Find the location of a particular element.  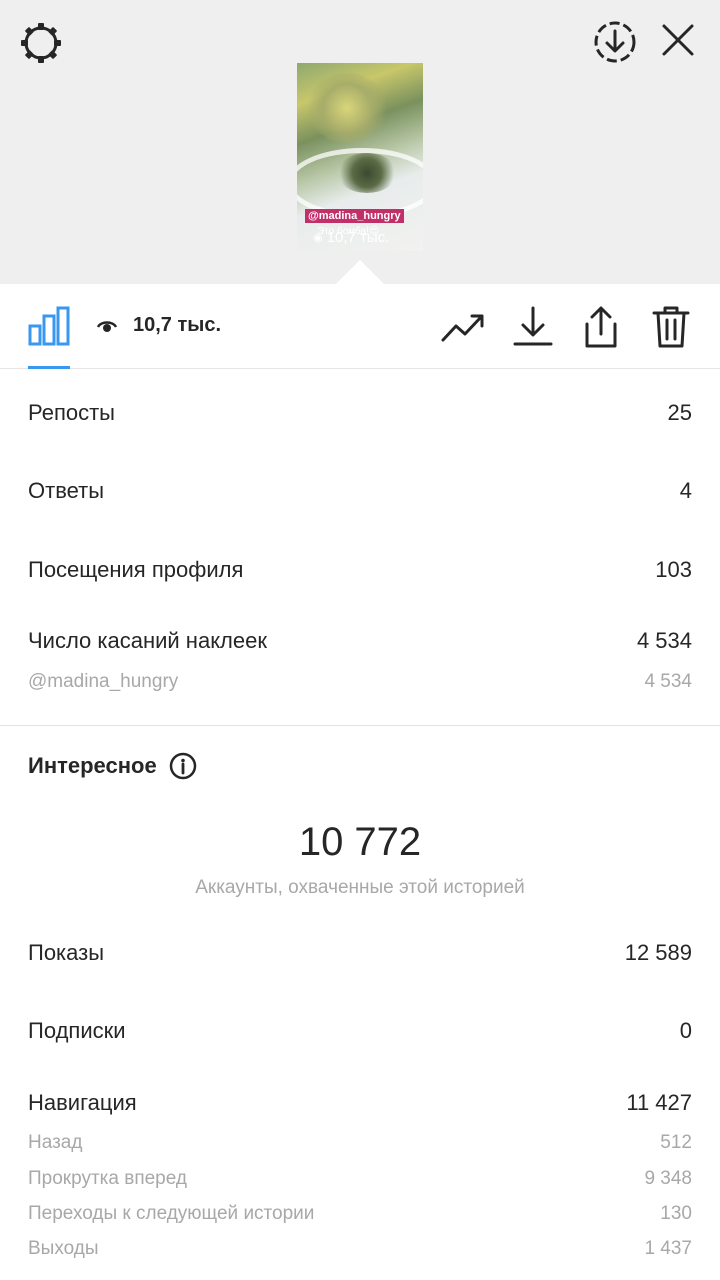

eye-icon is located at coordinates (107, 326).